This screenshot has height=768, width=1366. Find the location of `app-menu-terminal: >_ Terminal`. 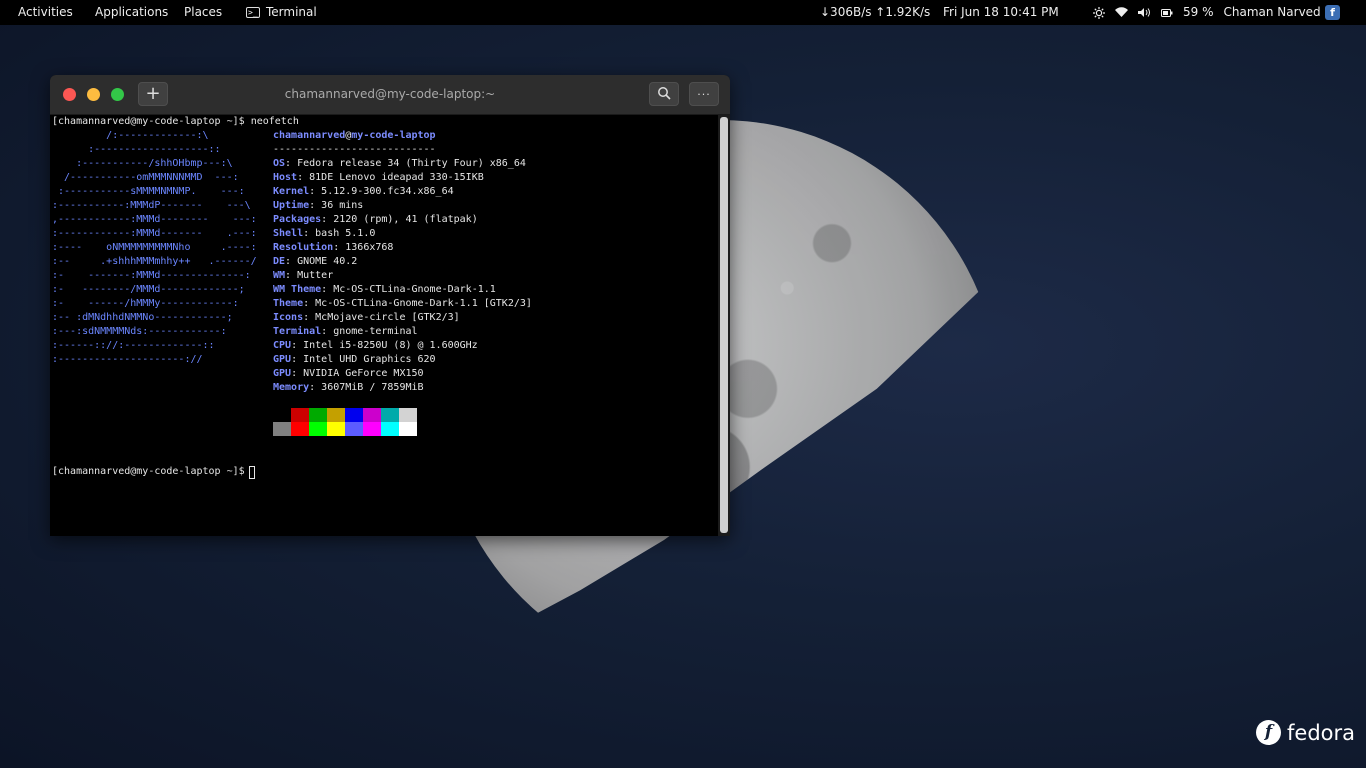

app-menu-terminal: >_ Terminal is located at coordinates (281, 12).